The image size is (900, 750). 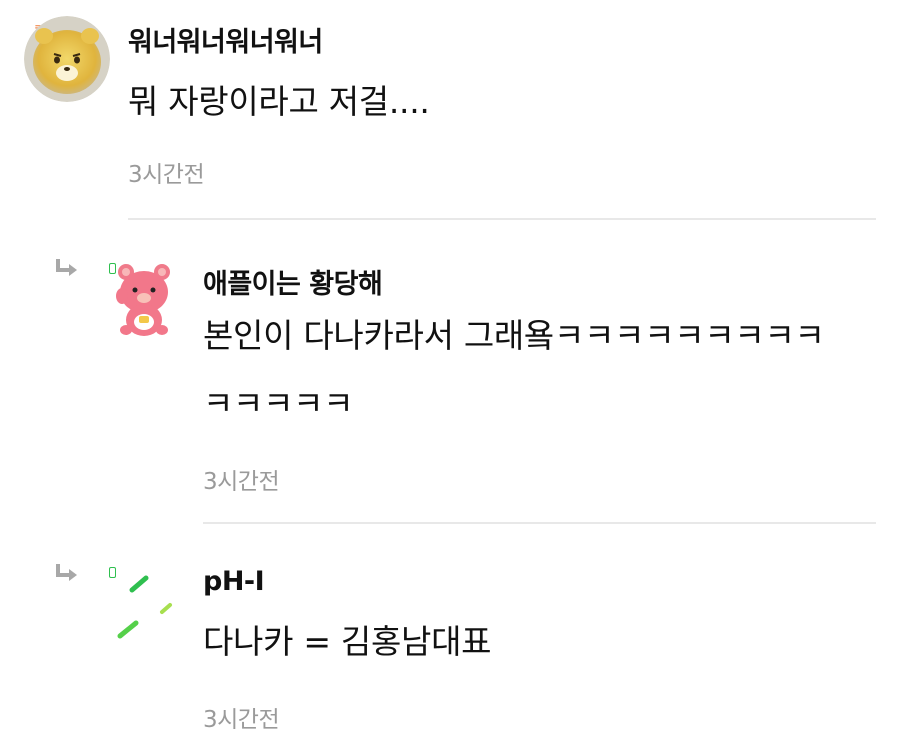 What do you see at coordinates (144, 607) in the screenshot?
I see `green-slash-marks-avatar-icon` at bounding box center [144, 607].